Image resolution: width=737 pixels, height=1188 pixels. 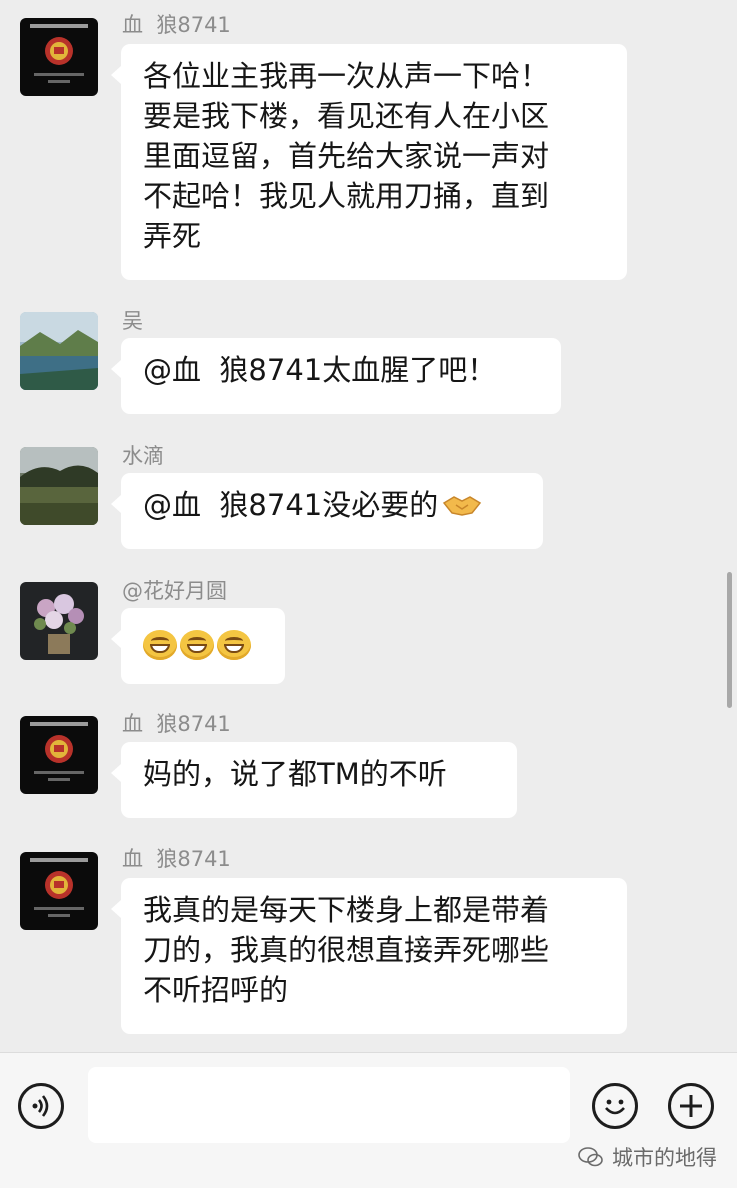 What do you see at coordinates (664, 1158) in the screenshot?
I see `watermark-text: 城市的地得` at bounding box center [664, 1158].